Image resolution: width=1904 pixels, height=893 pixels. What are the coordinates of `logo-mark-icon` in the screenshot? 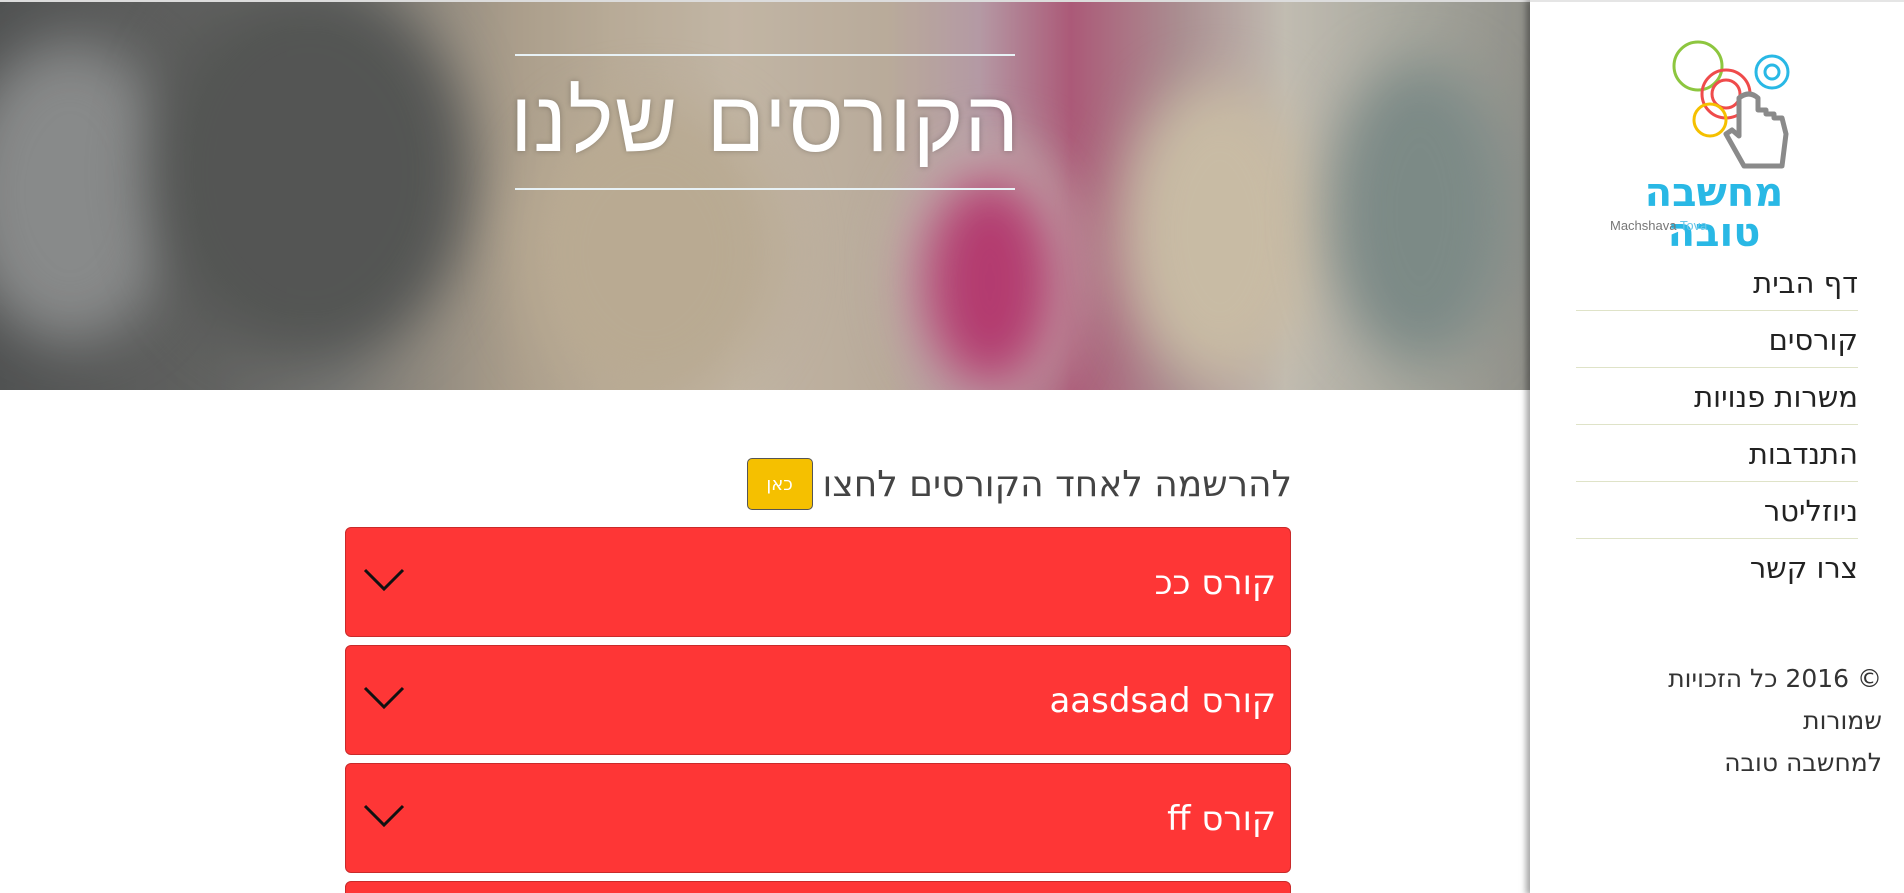 It's located at (1731, 104).